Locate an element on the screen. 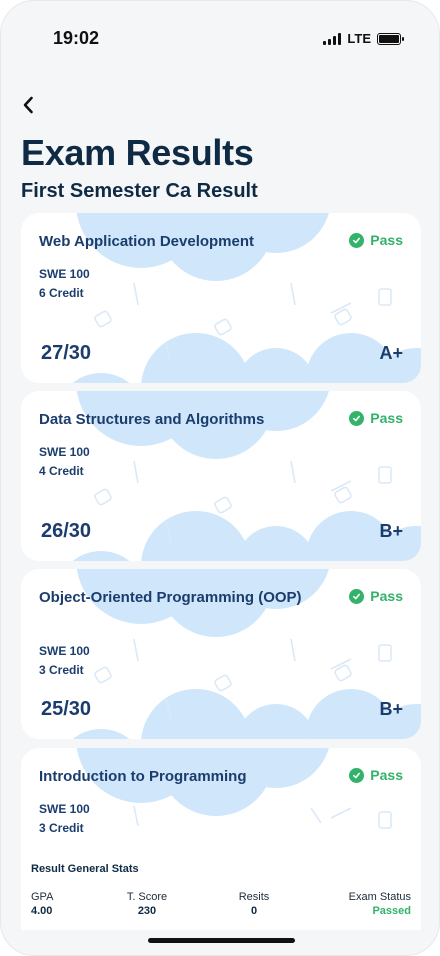  resits-value: 0 is located at coordinates (254, 911).